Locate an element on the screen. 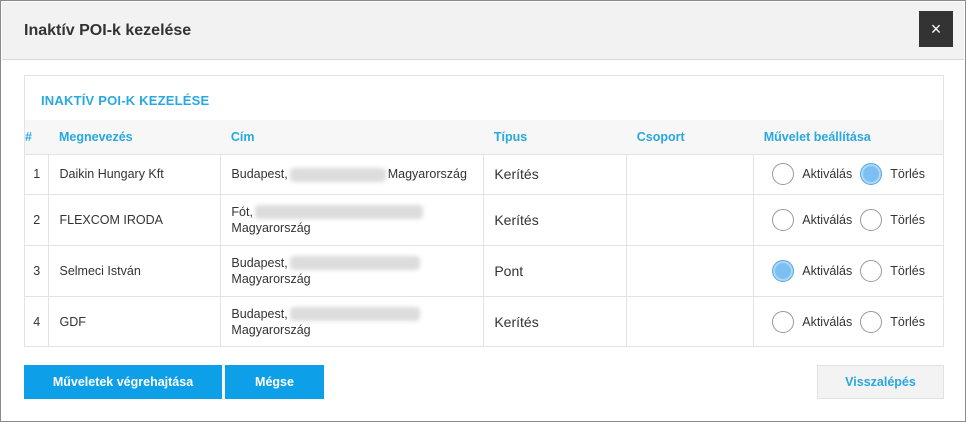 This screenshot has height=422, width=966. row-num: 3 is located at coordinates (37, 270).